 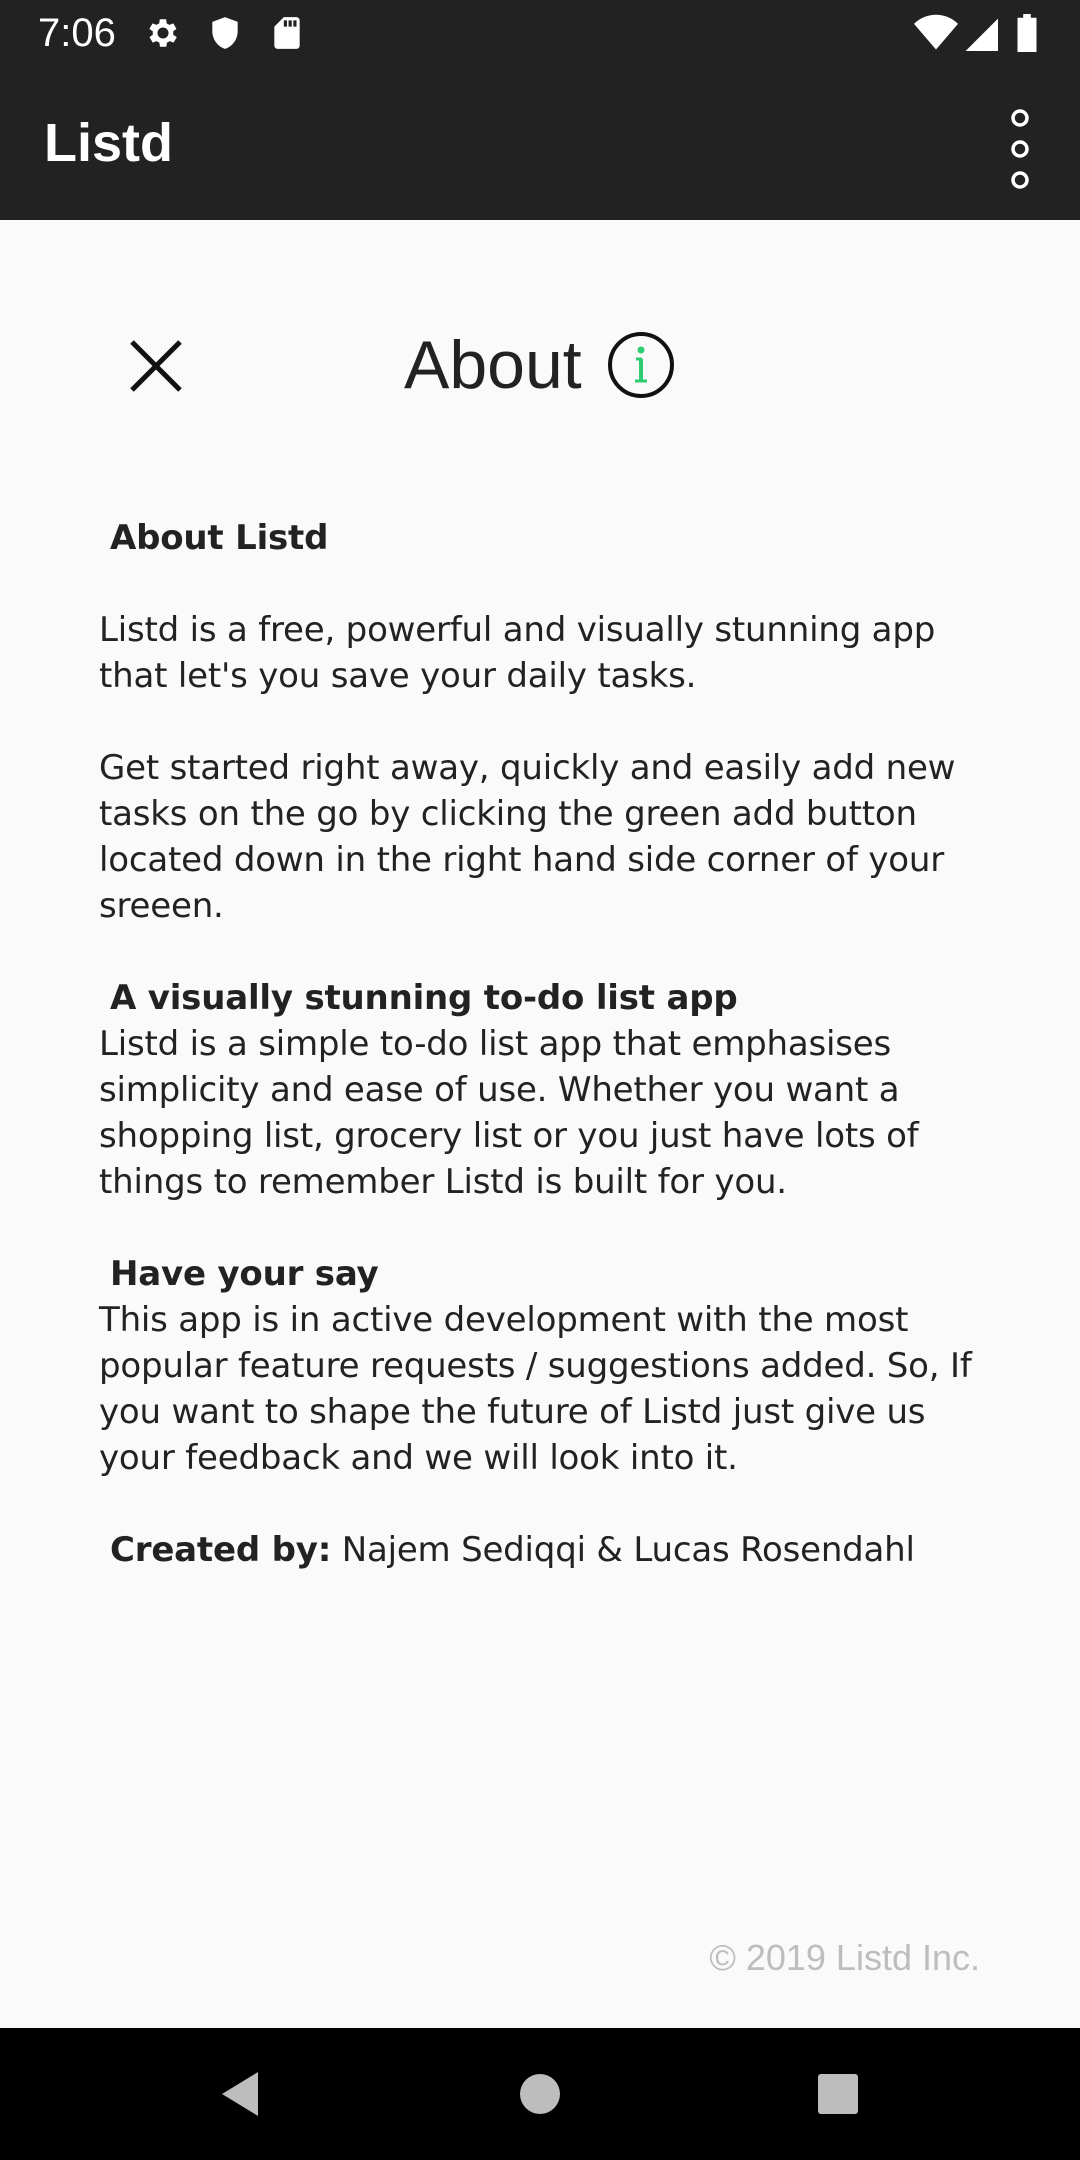 I want to click on copyright: © 2019 Listd Inc., so click(x=844, y=1957).